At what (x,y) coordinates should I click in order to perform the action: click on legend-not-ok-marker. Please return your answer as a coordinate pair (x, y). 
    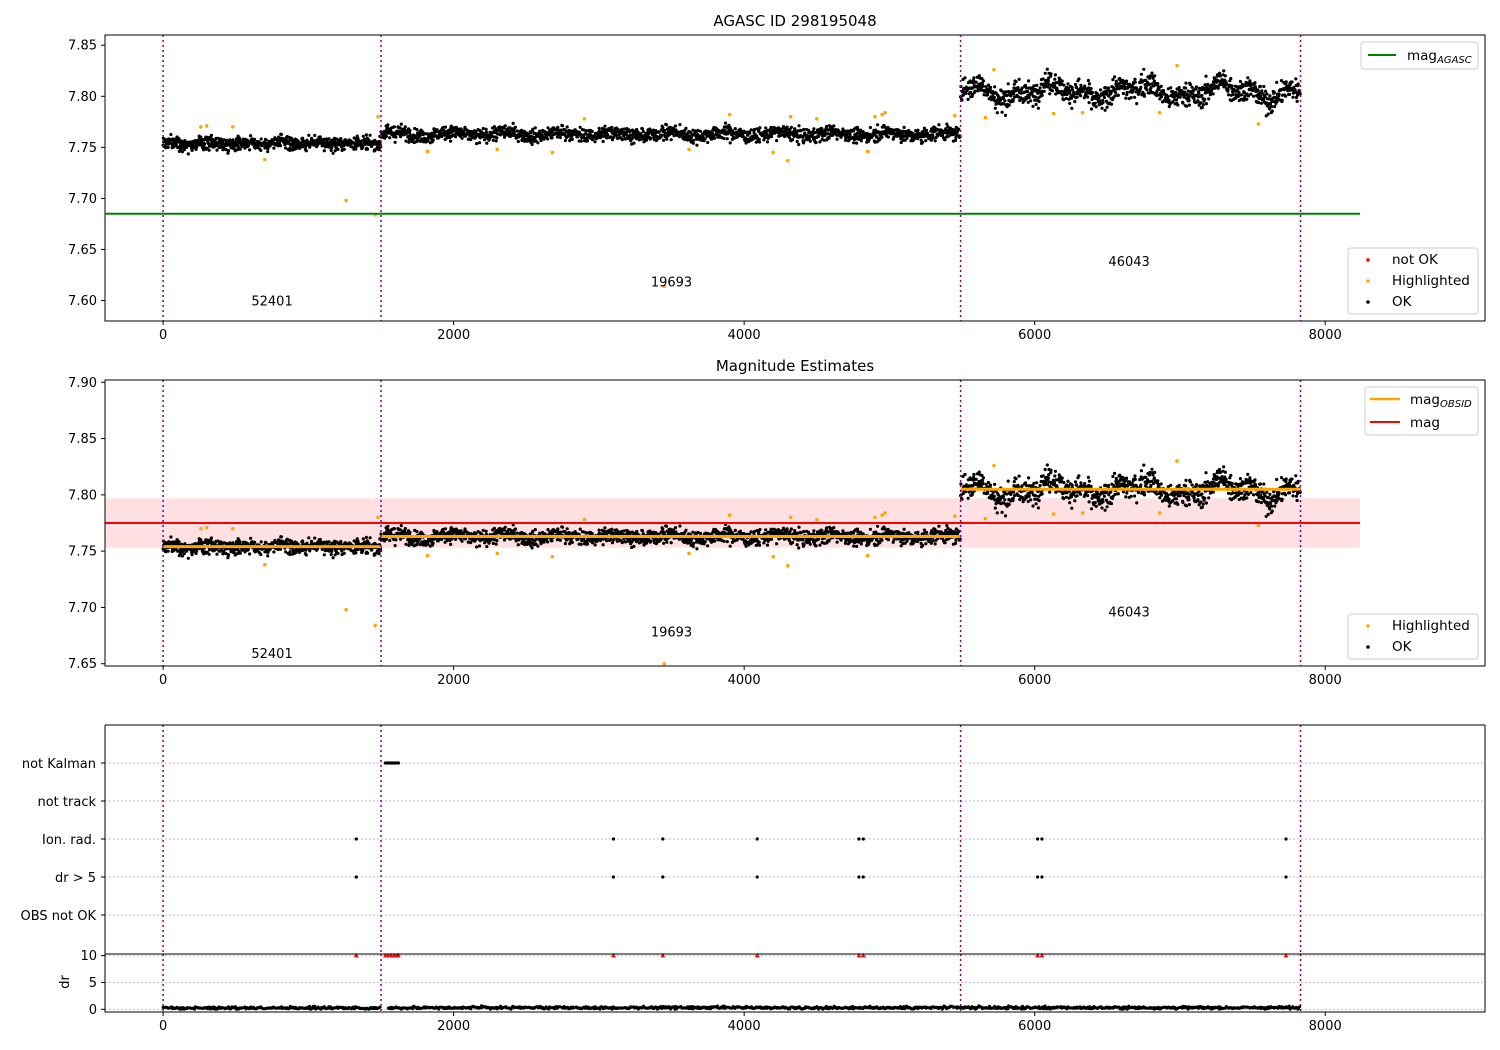
    Looking at the image, I should click on (1368, 260).